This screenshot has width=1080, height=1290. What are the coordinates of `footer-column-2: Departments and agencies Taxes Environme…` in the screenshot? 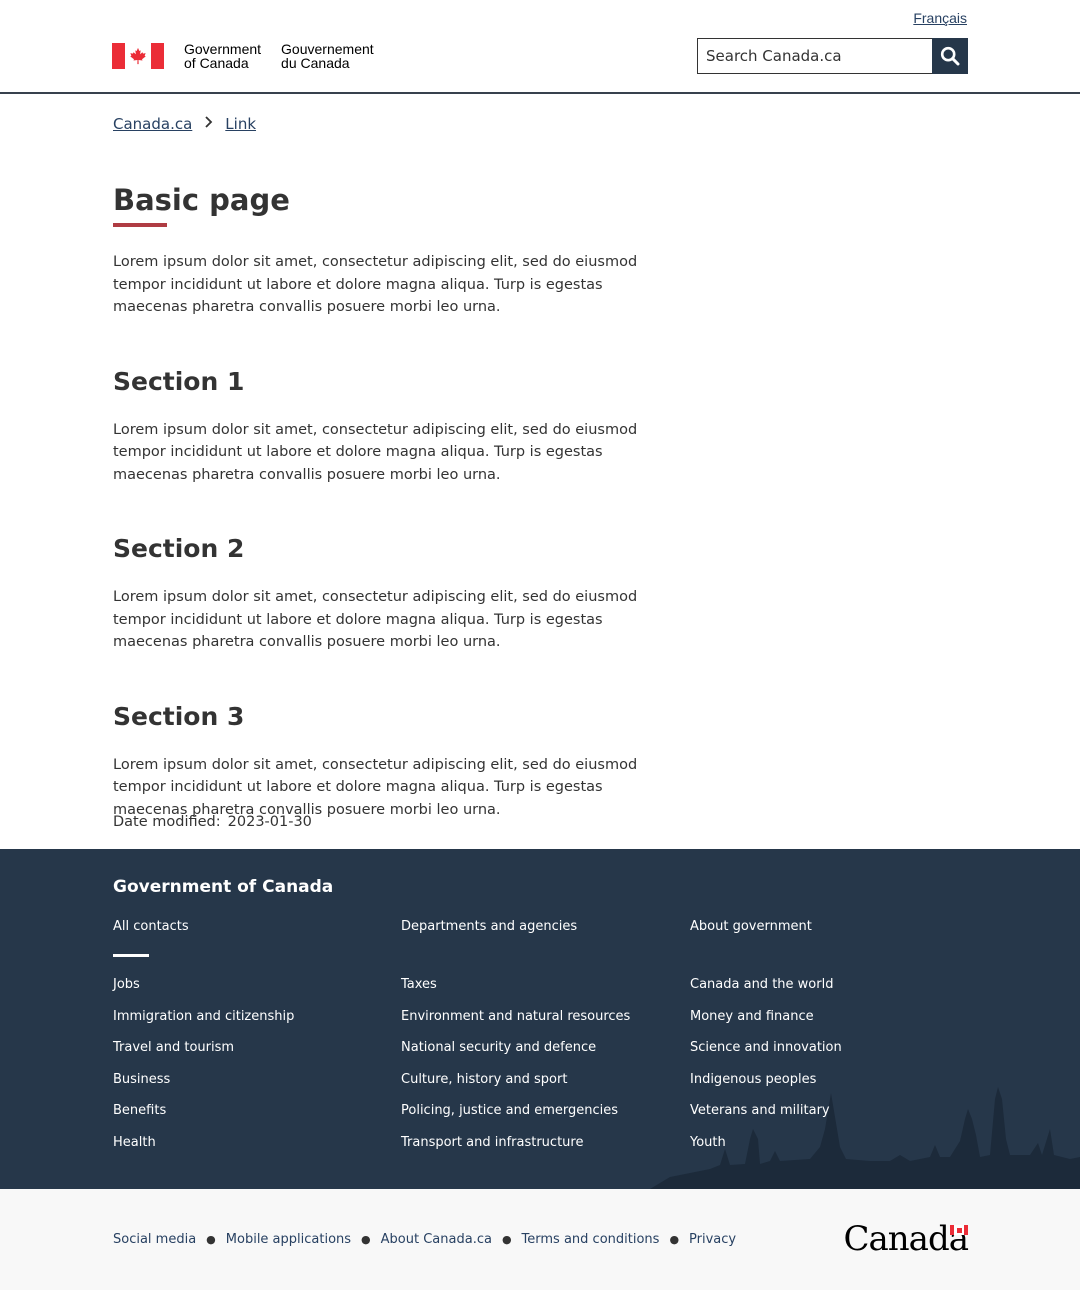 It's located at (536, 1042).